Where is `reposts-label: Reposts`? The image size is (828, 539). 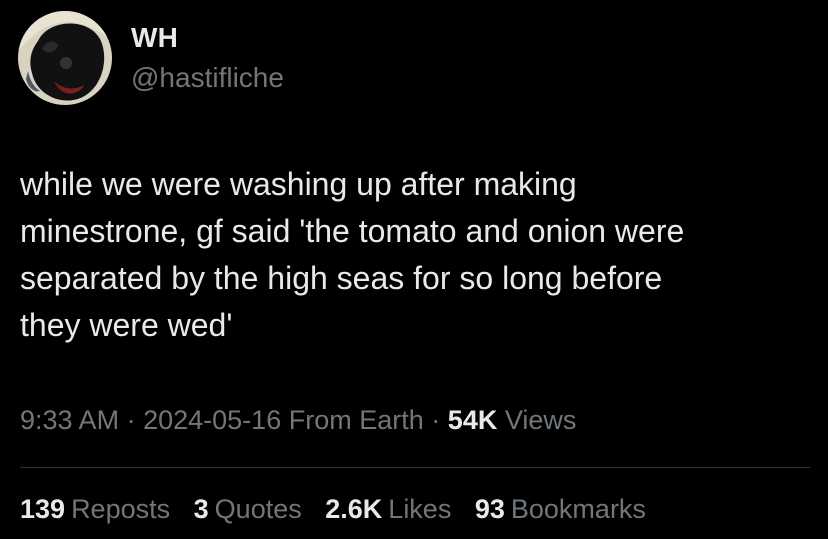 reposts-label: Reposts is located at coordinates (121, 509).